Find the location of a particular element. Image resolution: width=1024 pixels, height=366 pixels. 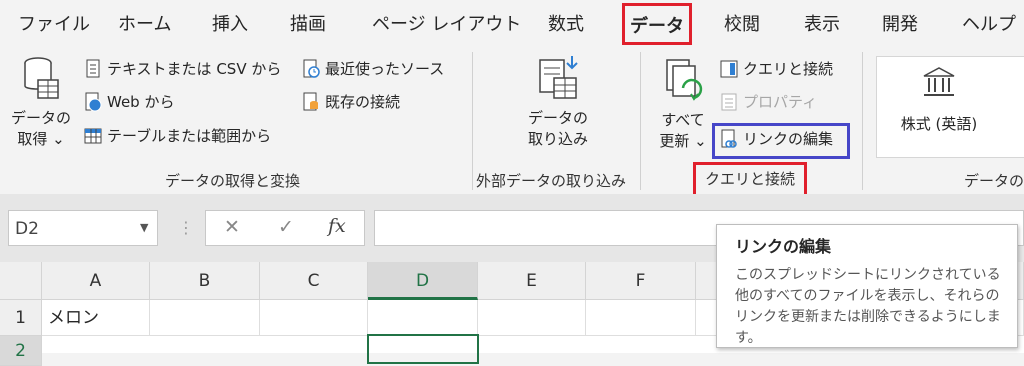

column-header-a: A is located at coordinates (96, 281).